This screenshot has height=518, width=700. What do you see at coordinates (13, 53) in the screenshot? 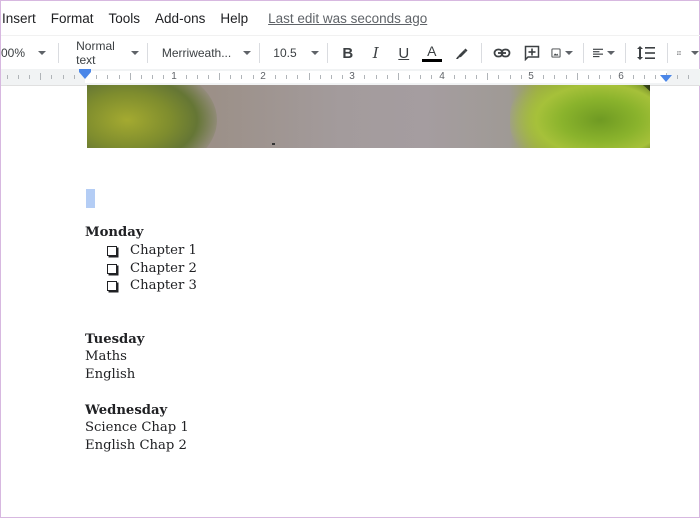
I see `zoom-value: 00%` at bounding box center [13, 53].